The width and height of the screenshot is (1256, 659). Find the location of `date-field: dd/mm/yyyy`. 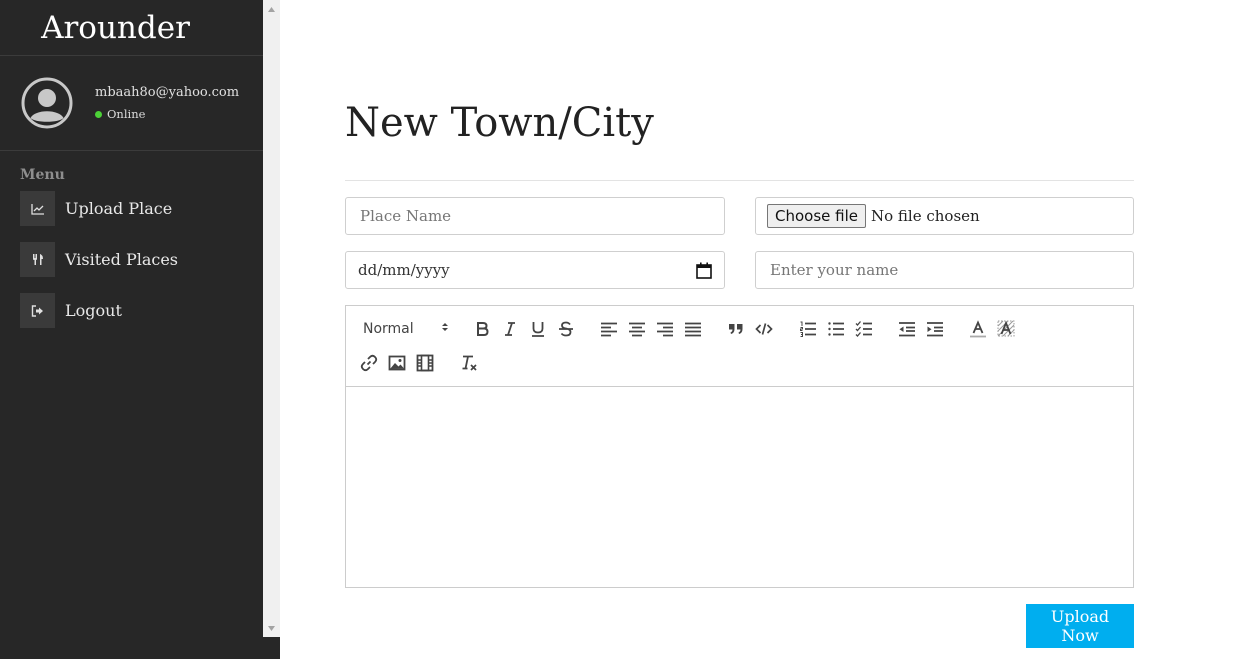

date-field: dd/mm/yyyy is located at coordinates (535, 270).